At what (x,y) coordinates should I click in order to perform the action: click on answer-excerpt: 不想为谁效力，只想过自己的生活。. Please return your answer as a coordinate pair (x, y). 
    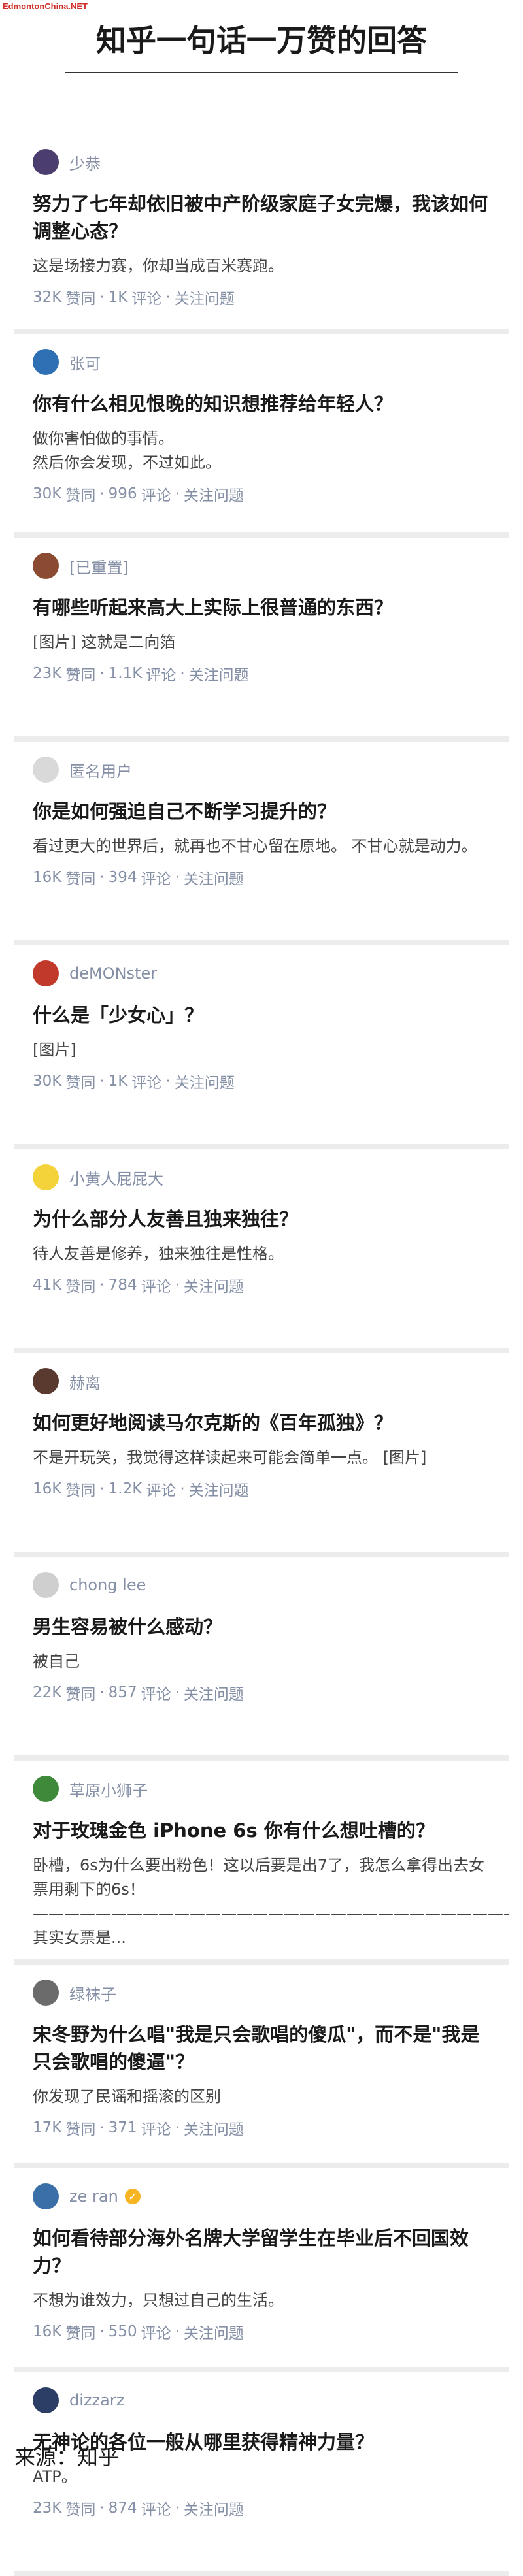
    Looking at the image, I should click on (261, 2301).